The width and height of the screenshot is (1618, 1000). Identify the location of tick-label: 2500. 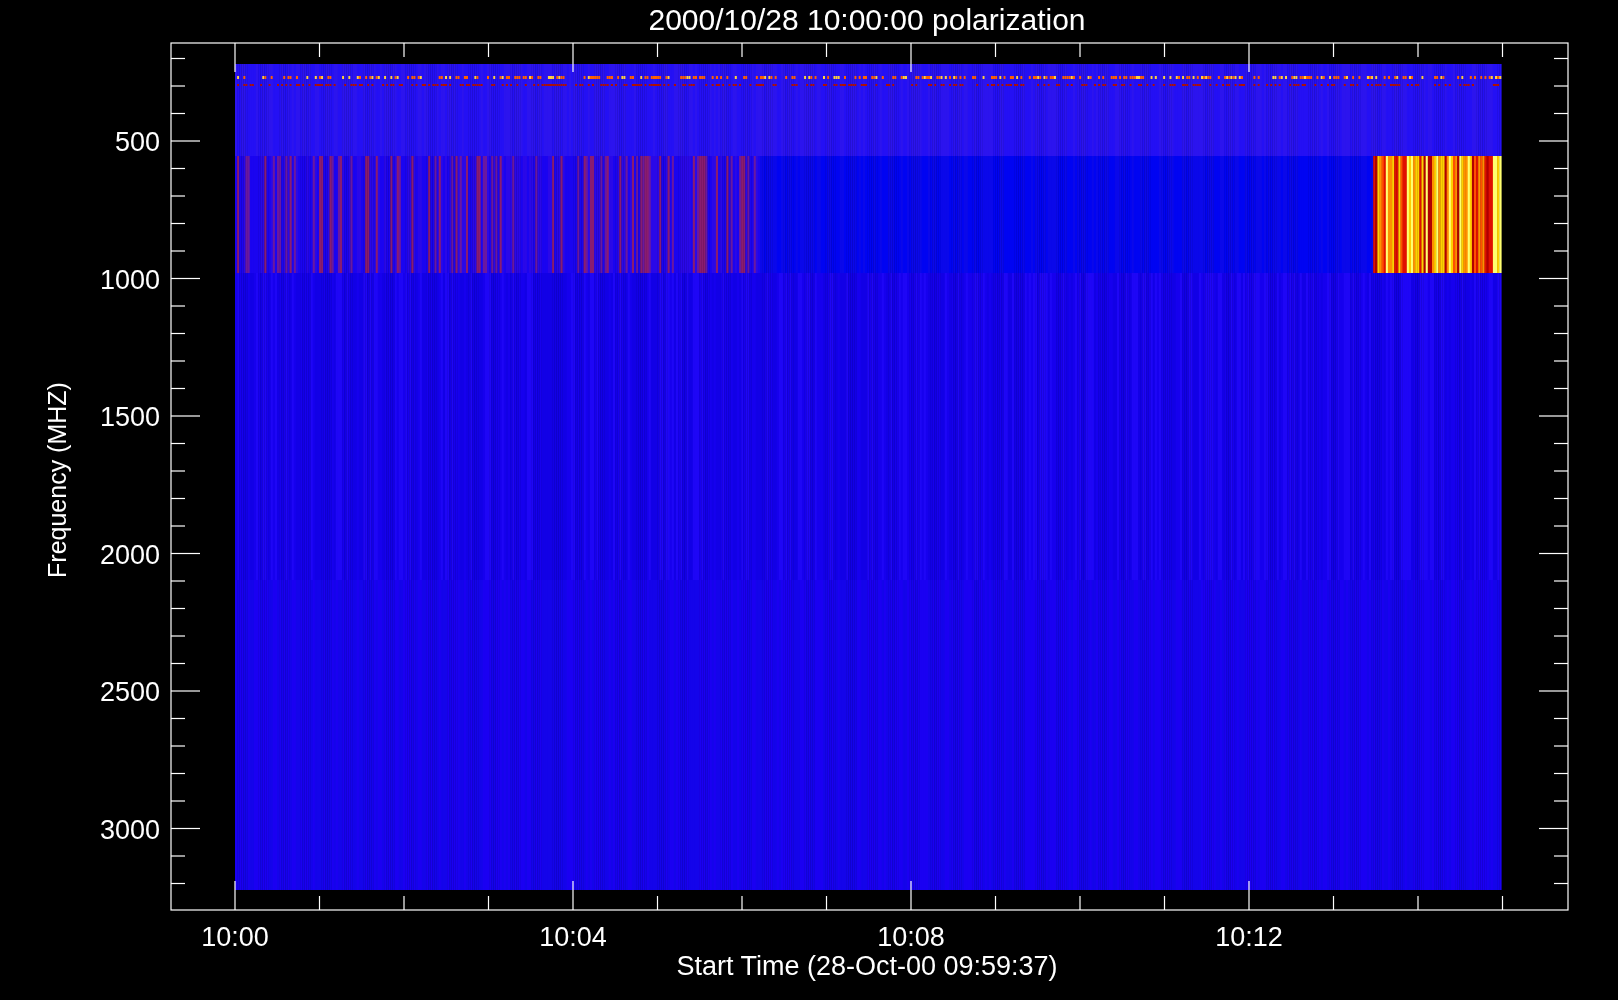
(129, 692).